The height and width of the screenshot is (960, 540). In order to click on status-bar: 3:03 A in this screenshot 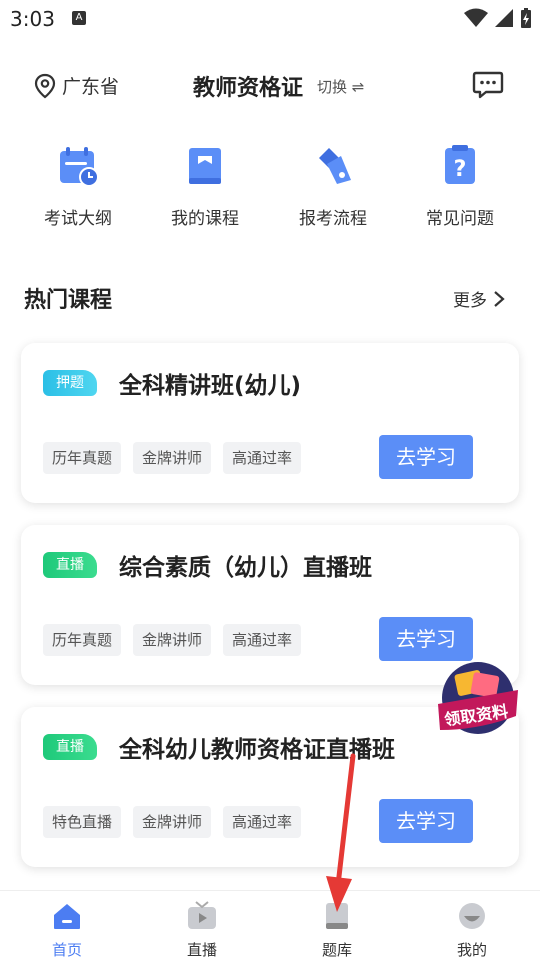, I will do `click(270, 19)`.